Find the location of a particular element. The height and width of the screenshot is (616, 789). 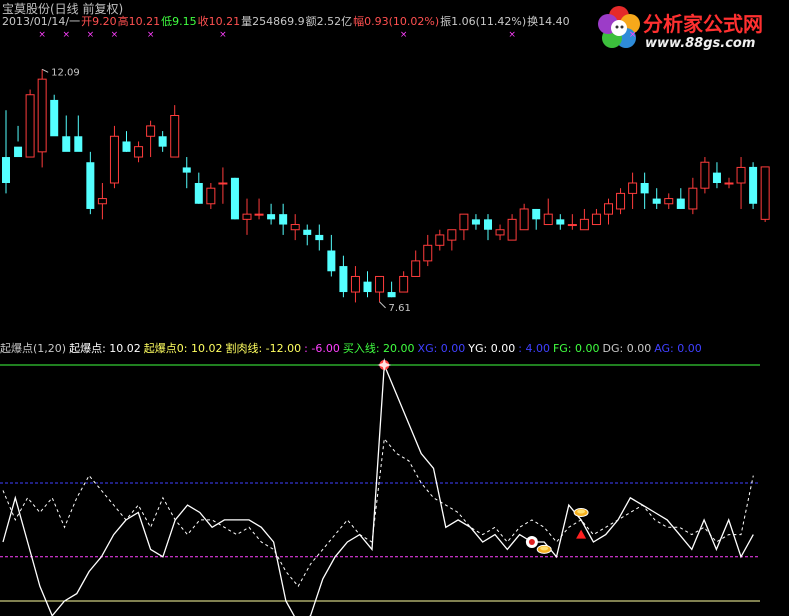

indicator-item-4: : -6.00 is located at coordinates (322, 348).